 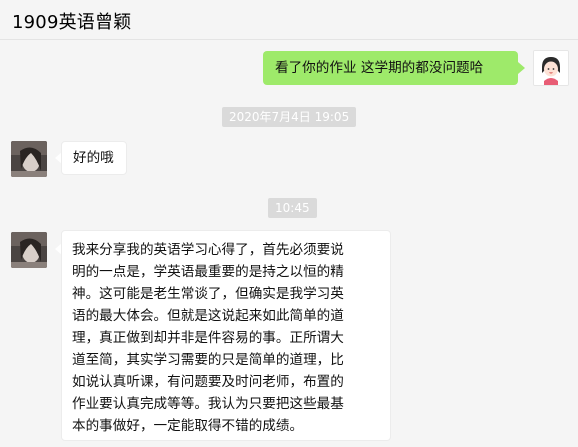 I want to click on message-line: 作业要认真完成等等。我认为只要把这些最基, so click(x=208, y=404).